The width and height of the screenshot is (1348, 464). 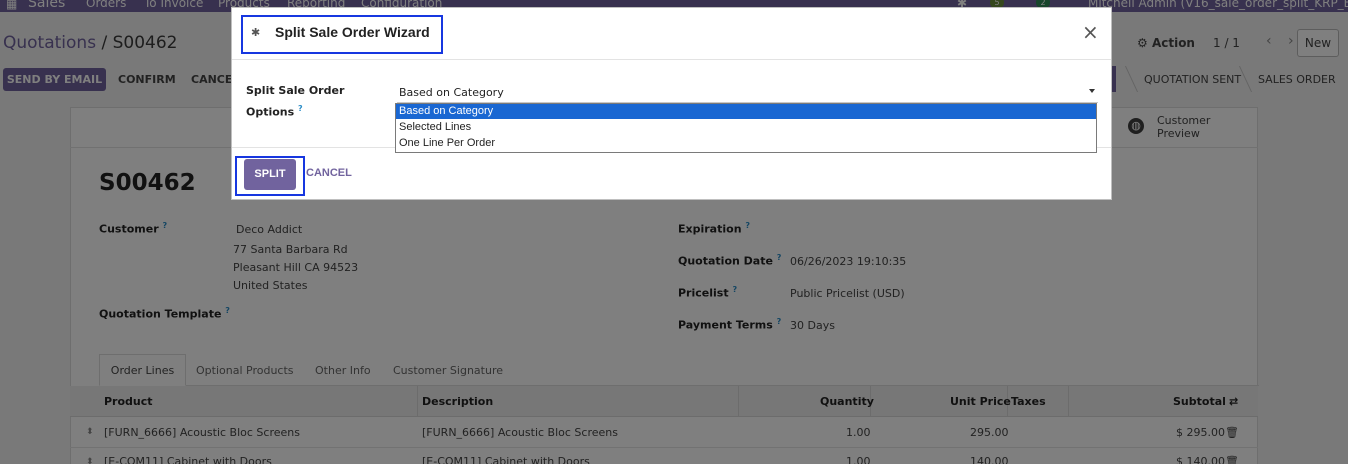 What do you see at coordinates (329, 173) in the screenshot?
I see `cancel-button: CANCEL` at bounding box center [329, 173].